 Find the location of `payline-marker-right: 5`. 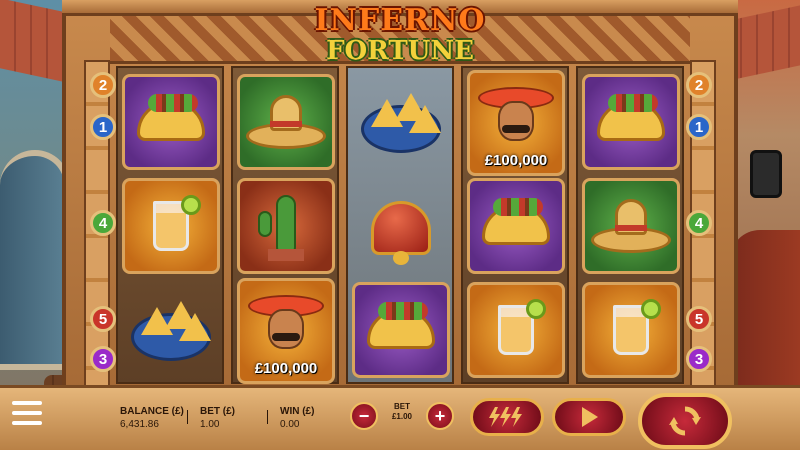

payline-marker-right: 5 is located at coordinates (699, 319).